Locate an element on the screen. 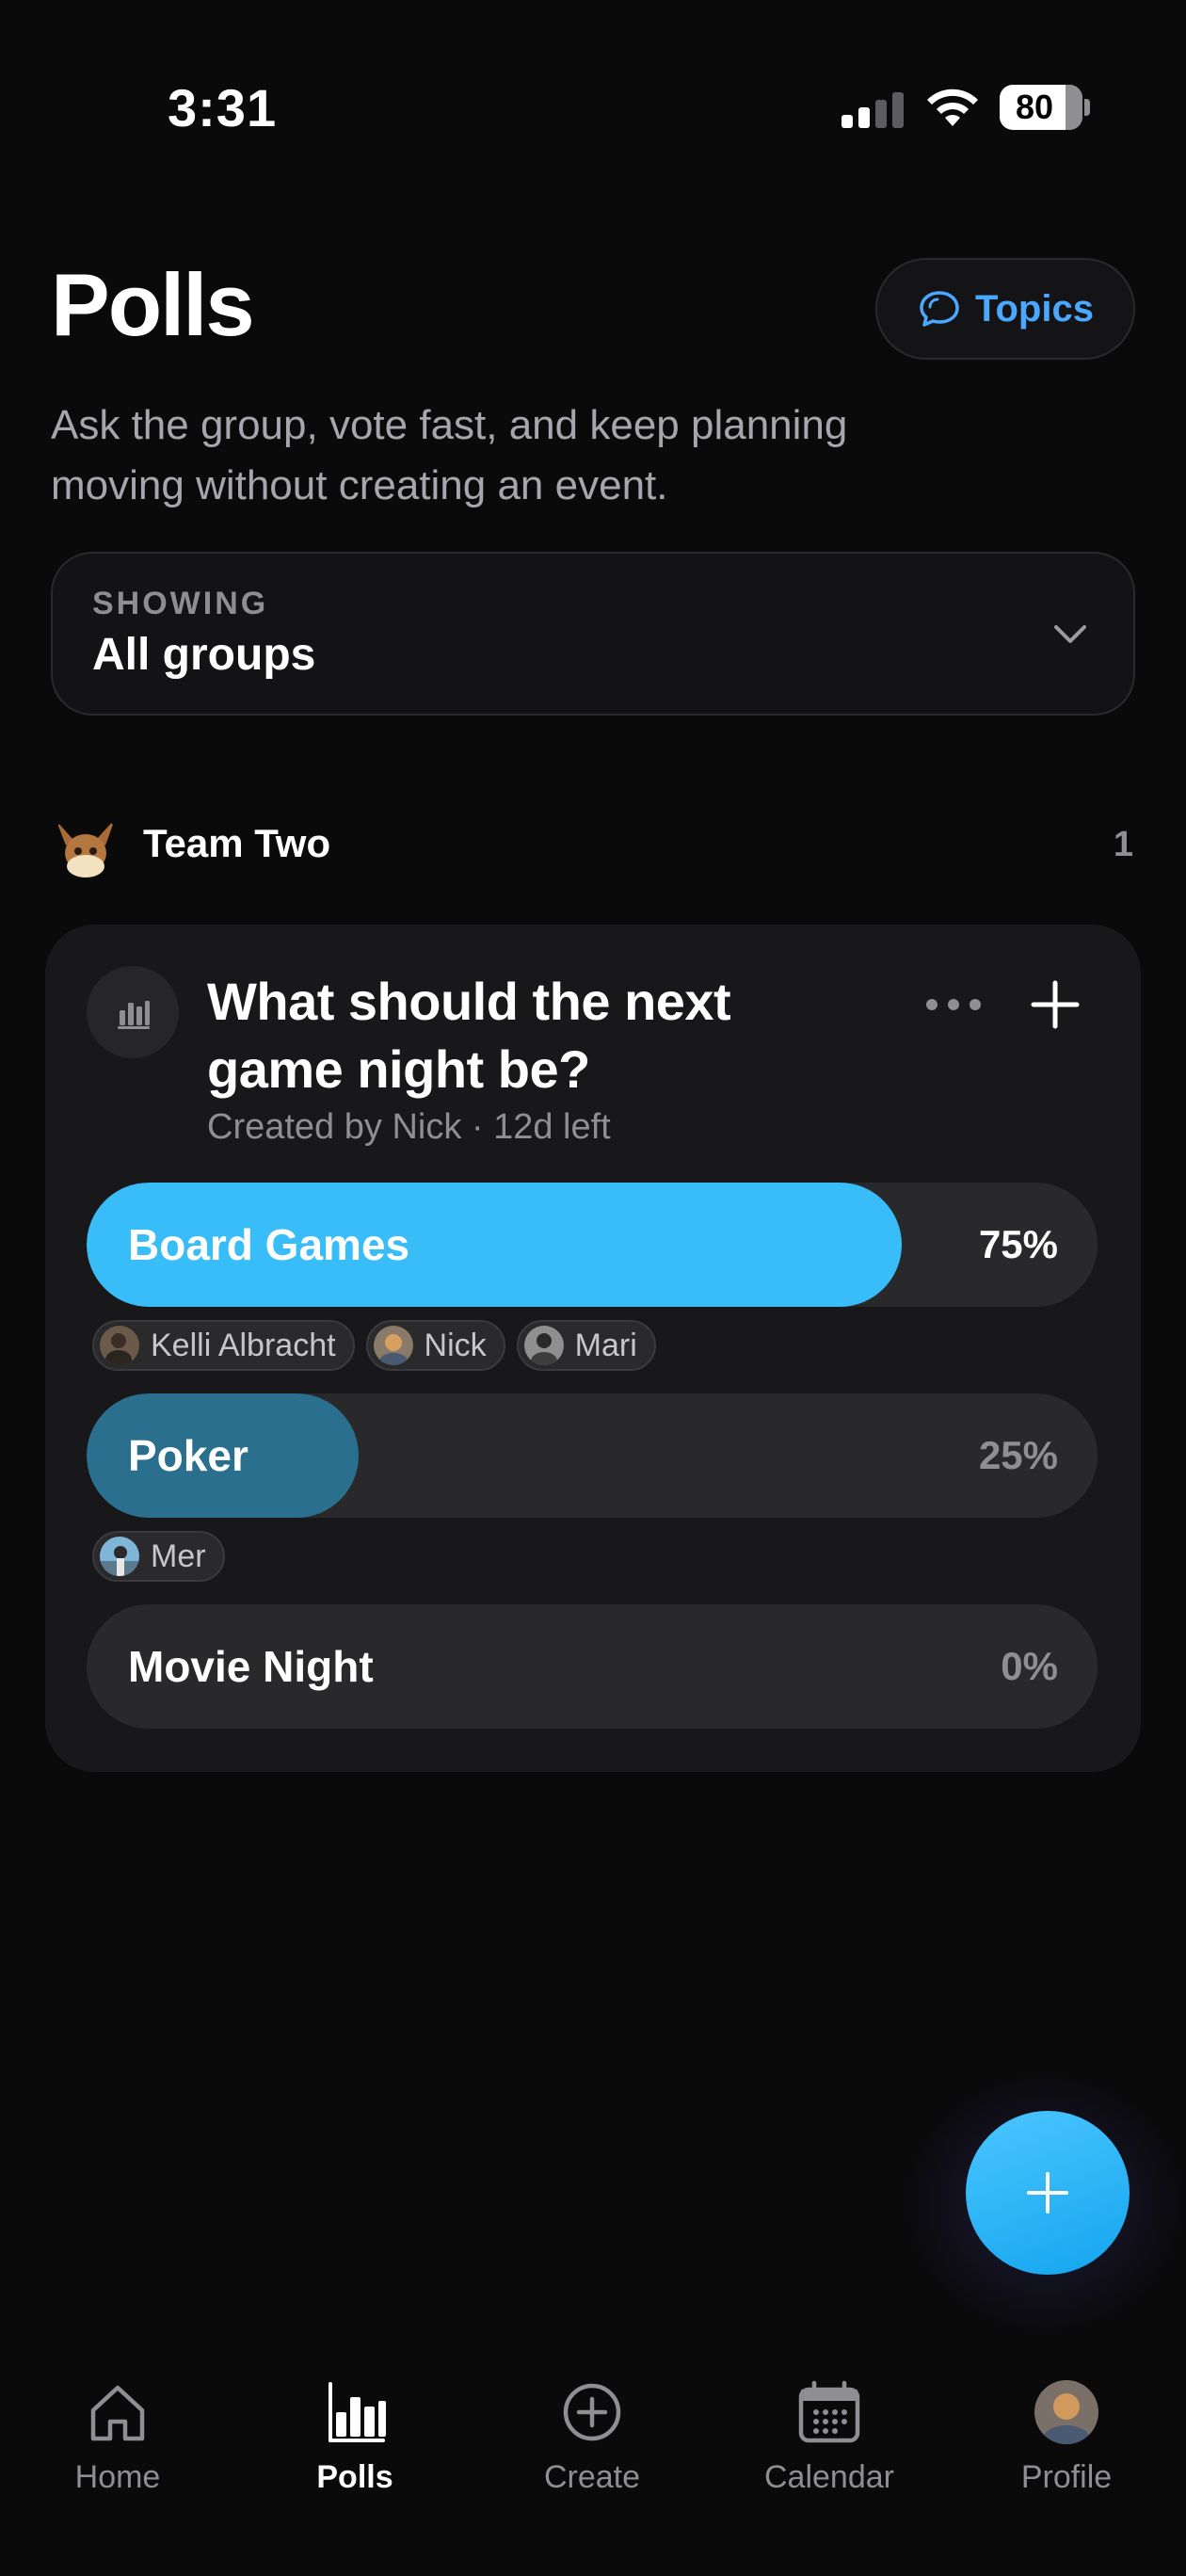  voter-chip: Kelli Albracht is located at coordinates (223, 1345).